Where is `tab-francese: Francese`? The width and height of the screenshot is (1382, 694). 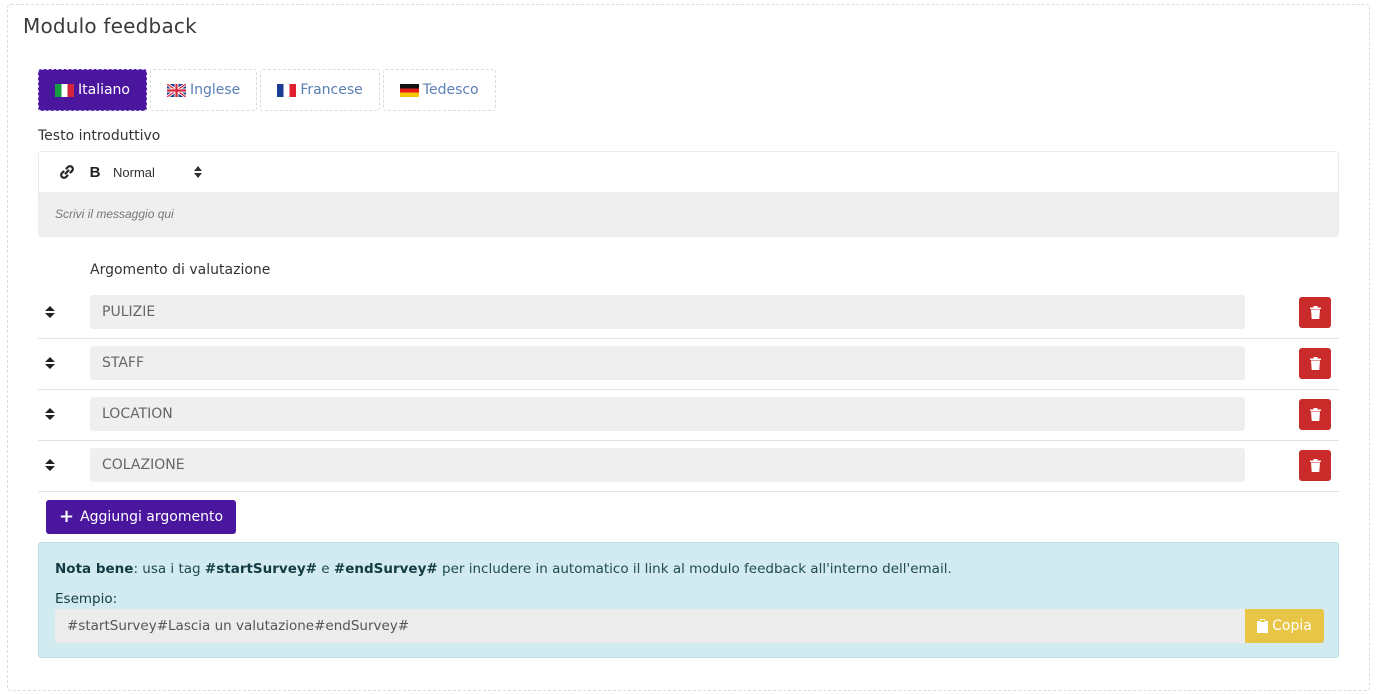 tab-francese: Francese is located at coordinates (320, 90).